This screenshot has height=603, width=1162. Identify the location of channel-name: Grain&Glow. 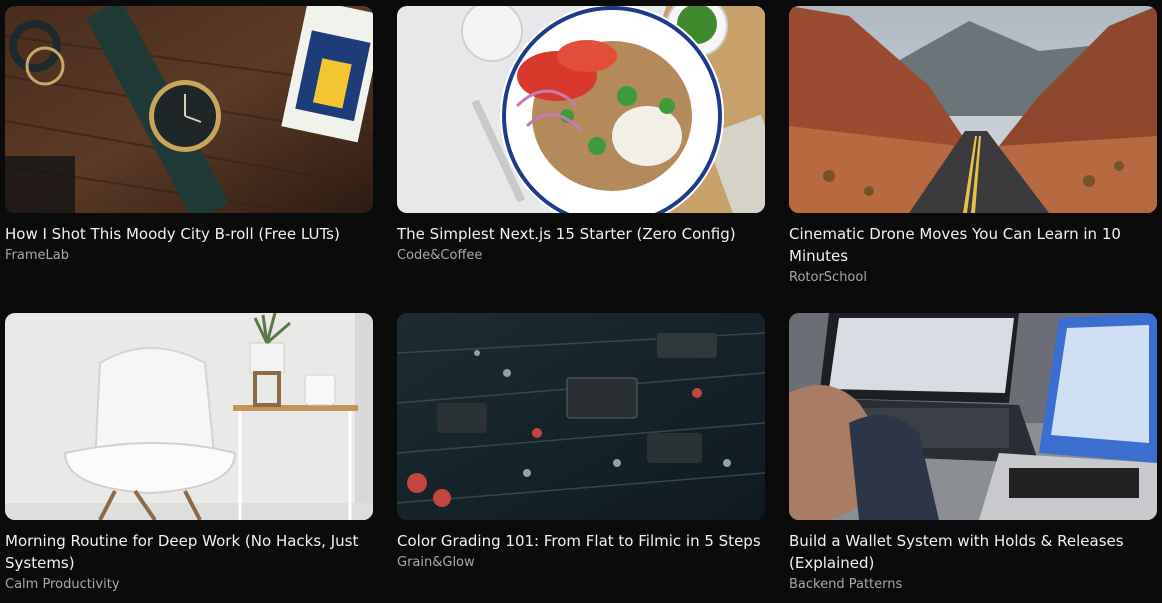
(581, 563).